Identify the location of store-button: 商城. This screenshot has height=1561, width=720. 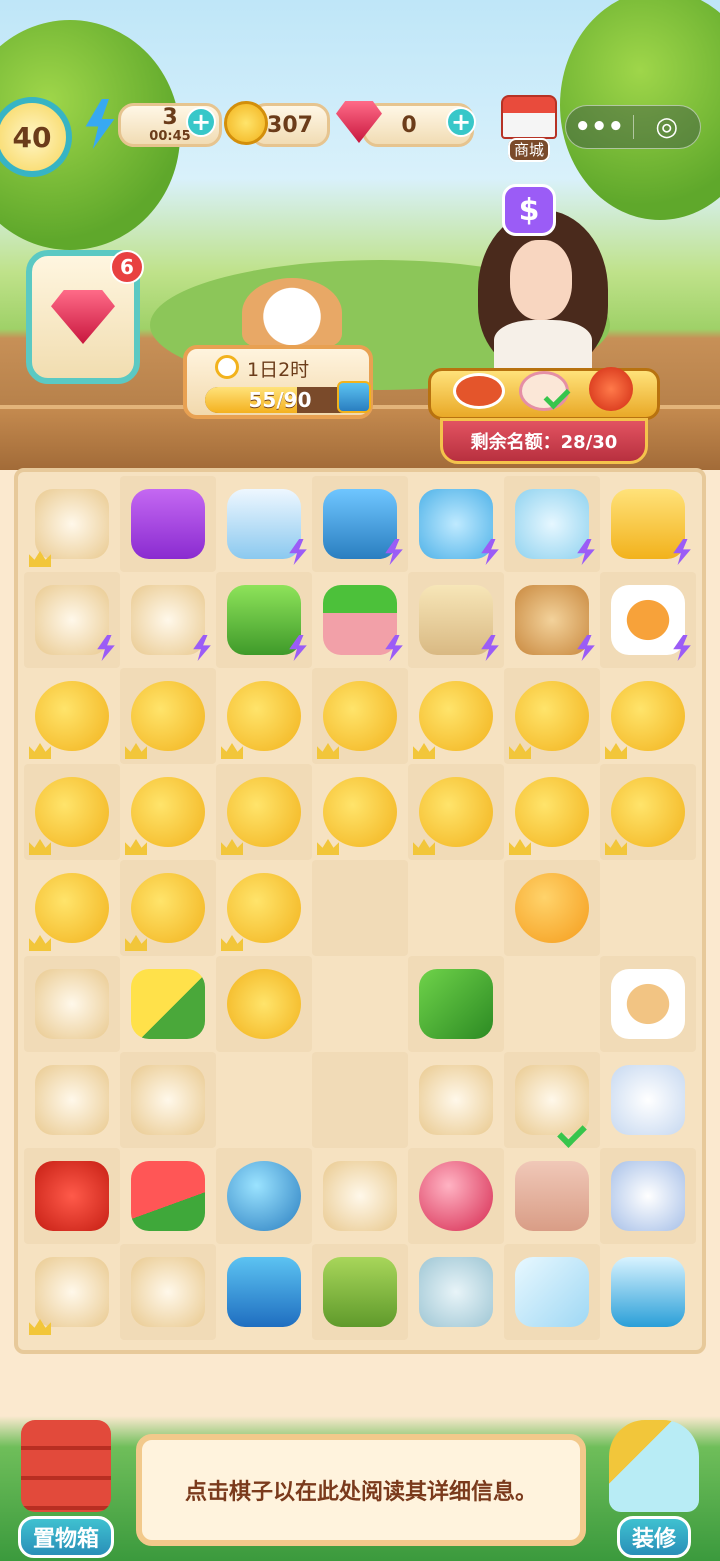
(529, 128).